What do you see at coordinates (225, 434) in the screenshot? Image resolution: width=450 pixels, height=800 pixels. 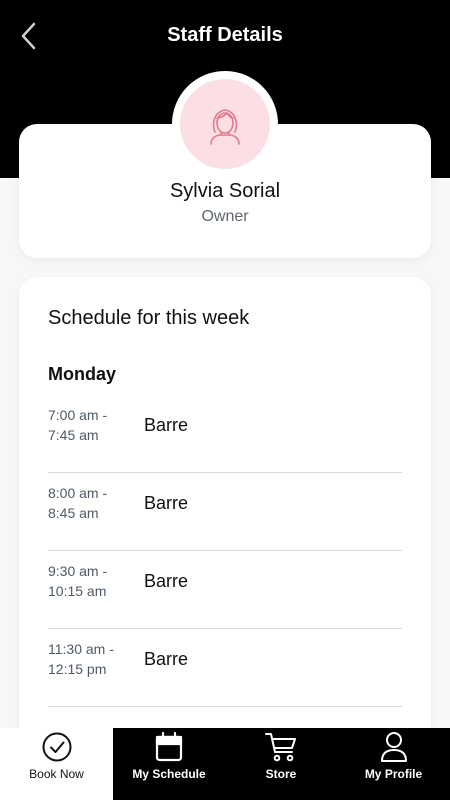 I see `session-row: 7:00 am - 7:45 am Barre` at bounding box center [225, 434].